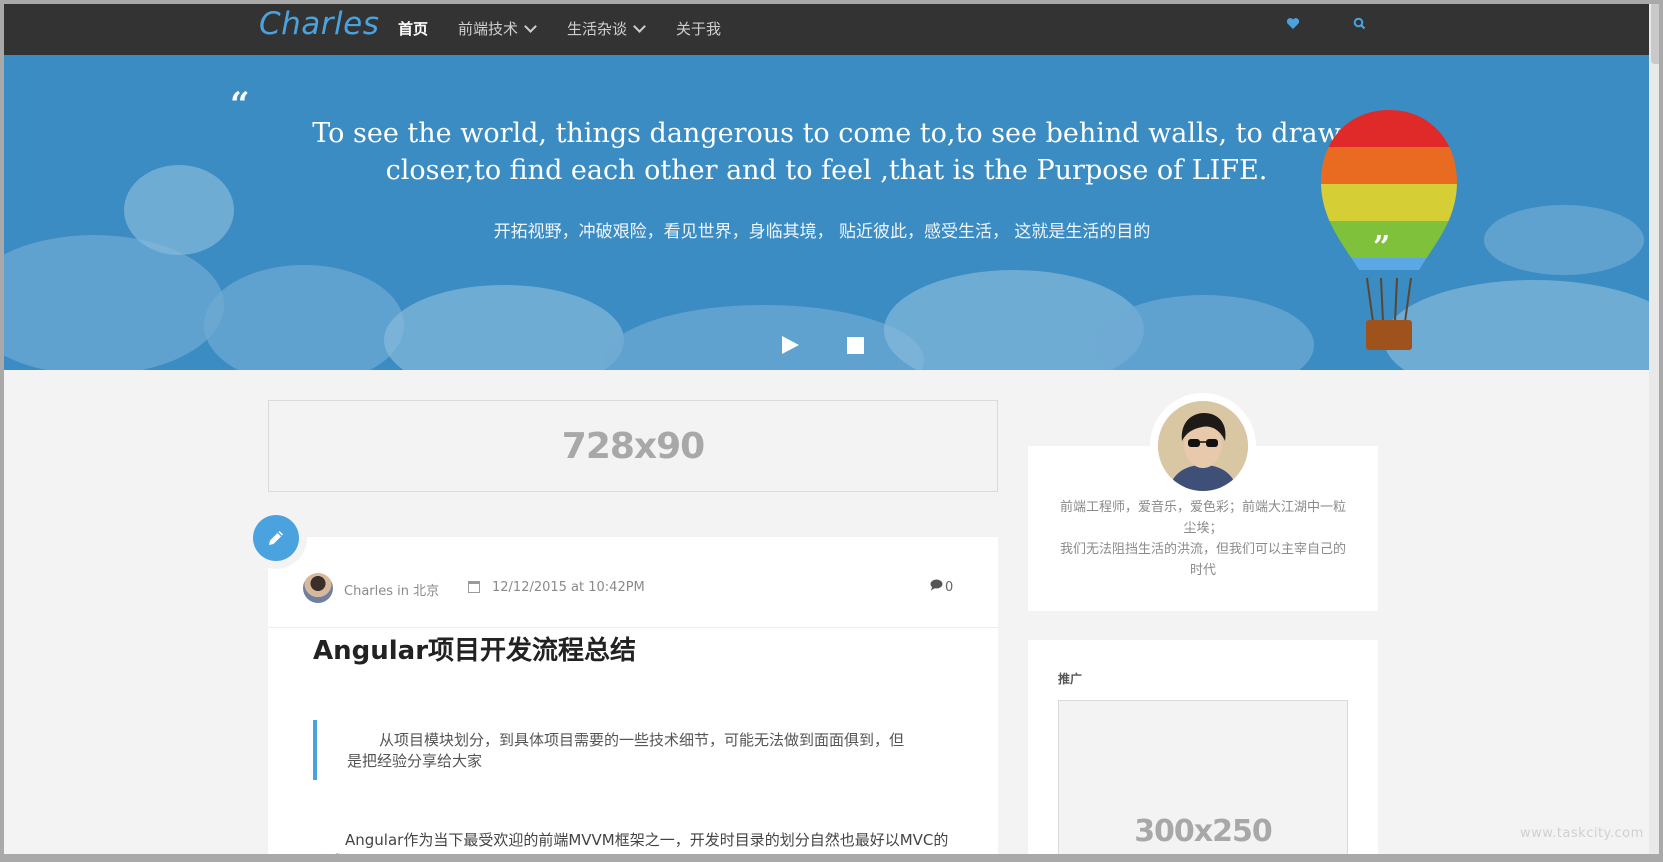  What do you see at coordinates (822, 232) in the screenshot?
I see `hero-quote-chinese: 开拓视野，冲破艰险，看见世界，身临其境， 贴近彼此，感受生活， 这就是生活的目的` at bounding box center [822, 232].